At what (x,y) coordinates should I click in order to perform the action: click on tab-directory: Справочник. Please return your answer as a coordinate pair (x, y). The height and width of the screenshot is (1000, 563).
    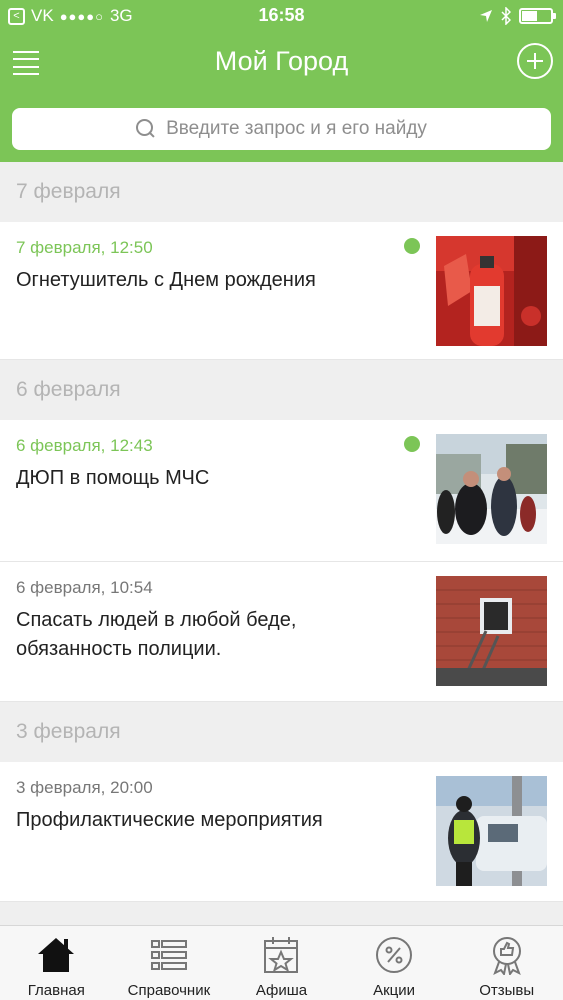
    Looking at the image, I should click on (169, 963).